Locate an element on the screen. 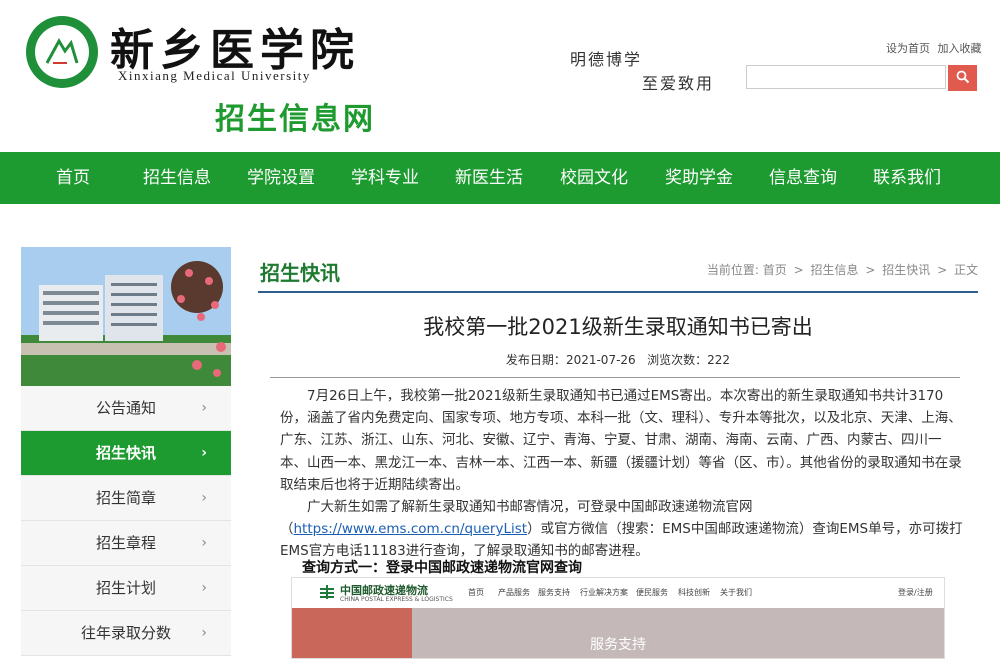 The height and width of the screenshot is (659, 1000). view-count: 222 is located at coordinates (719, 360).